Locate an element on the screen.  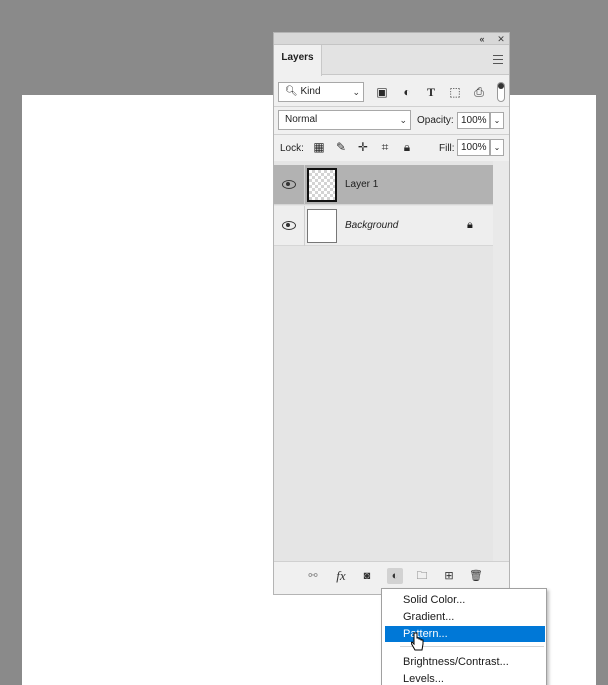
hand-cursor-icon is located at coordinates (417, 641).